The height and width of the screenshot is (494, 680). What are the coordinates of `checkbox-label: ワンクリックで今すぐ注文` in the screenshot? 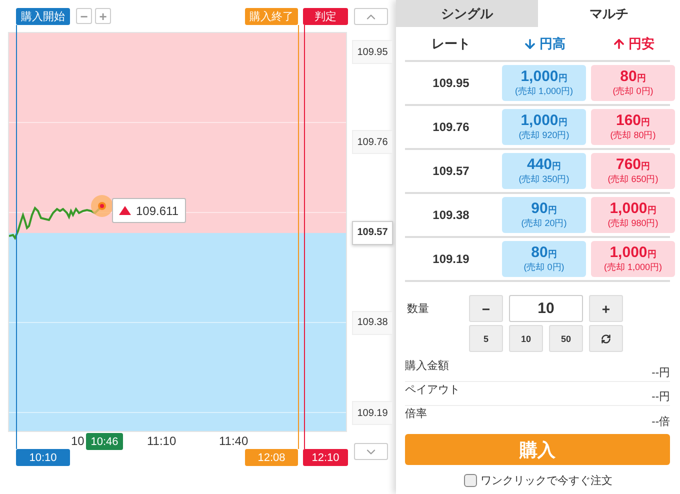 It's located at (546, 481).